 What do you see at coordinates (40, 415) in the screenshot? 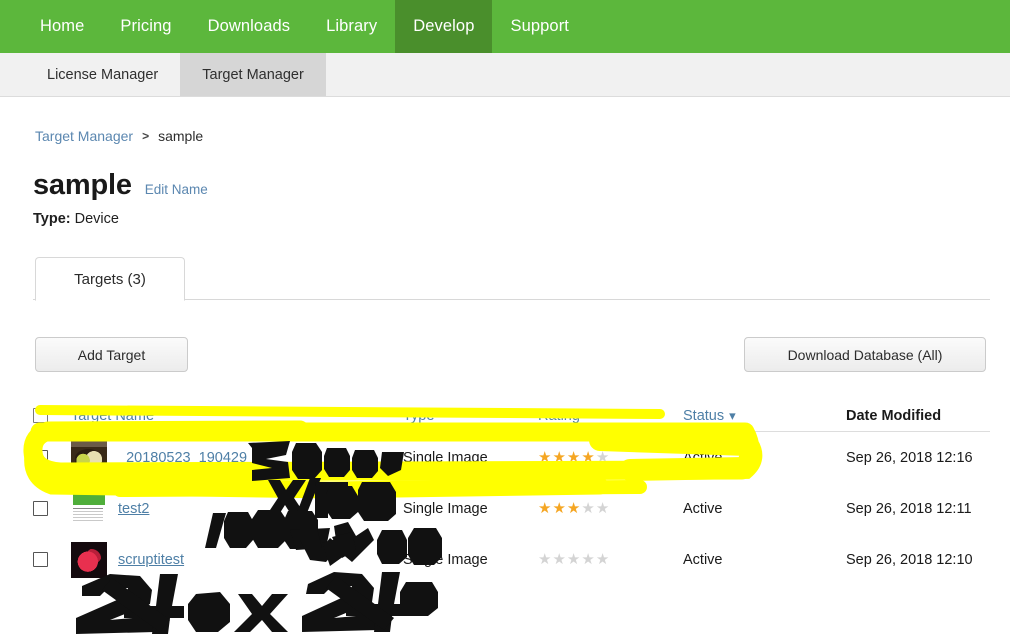
I see `select-all-checkbox` at bounding box center [40, 415].